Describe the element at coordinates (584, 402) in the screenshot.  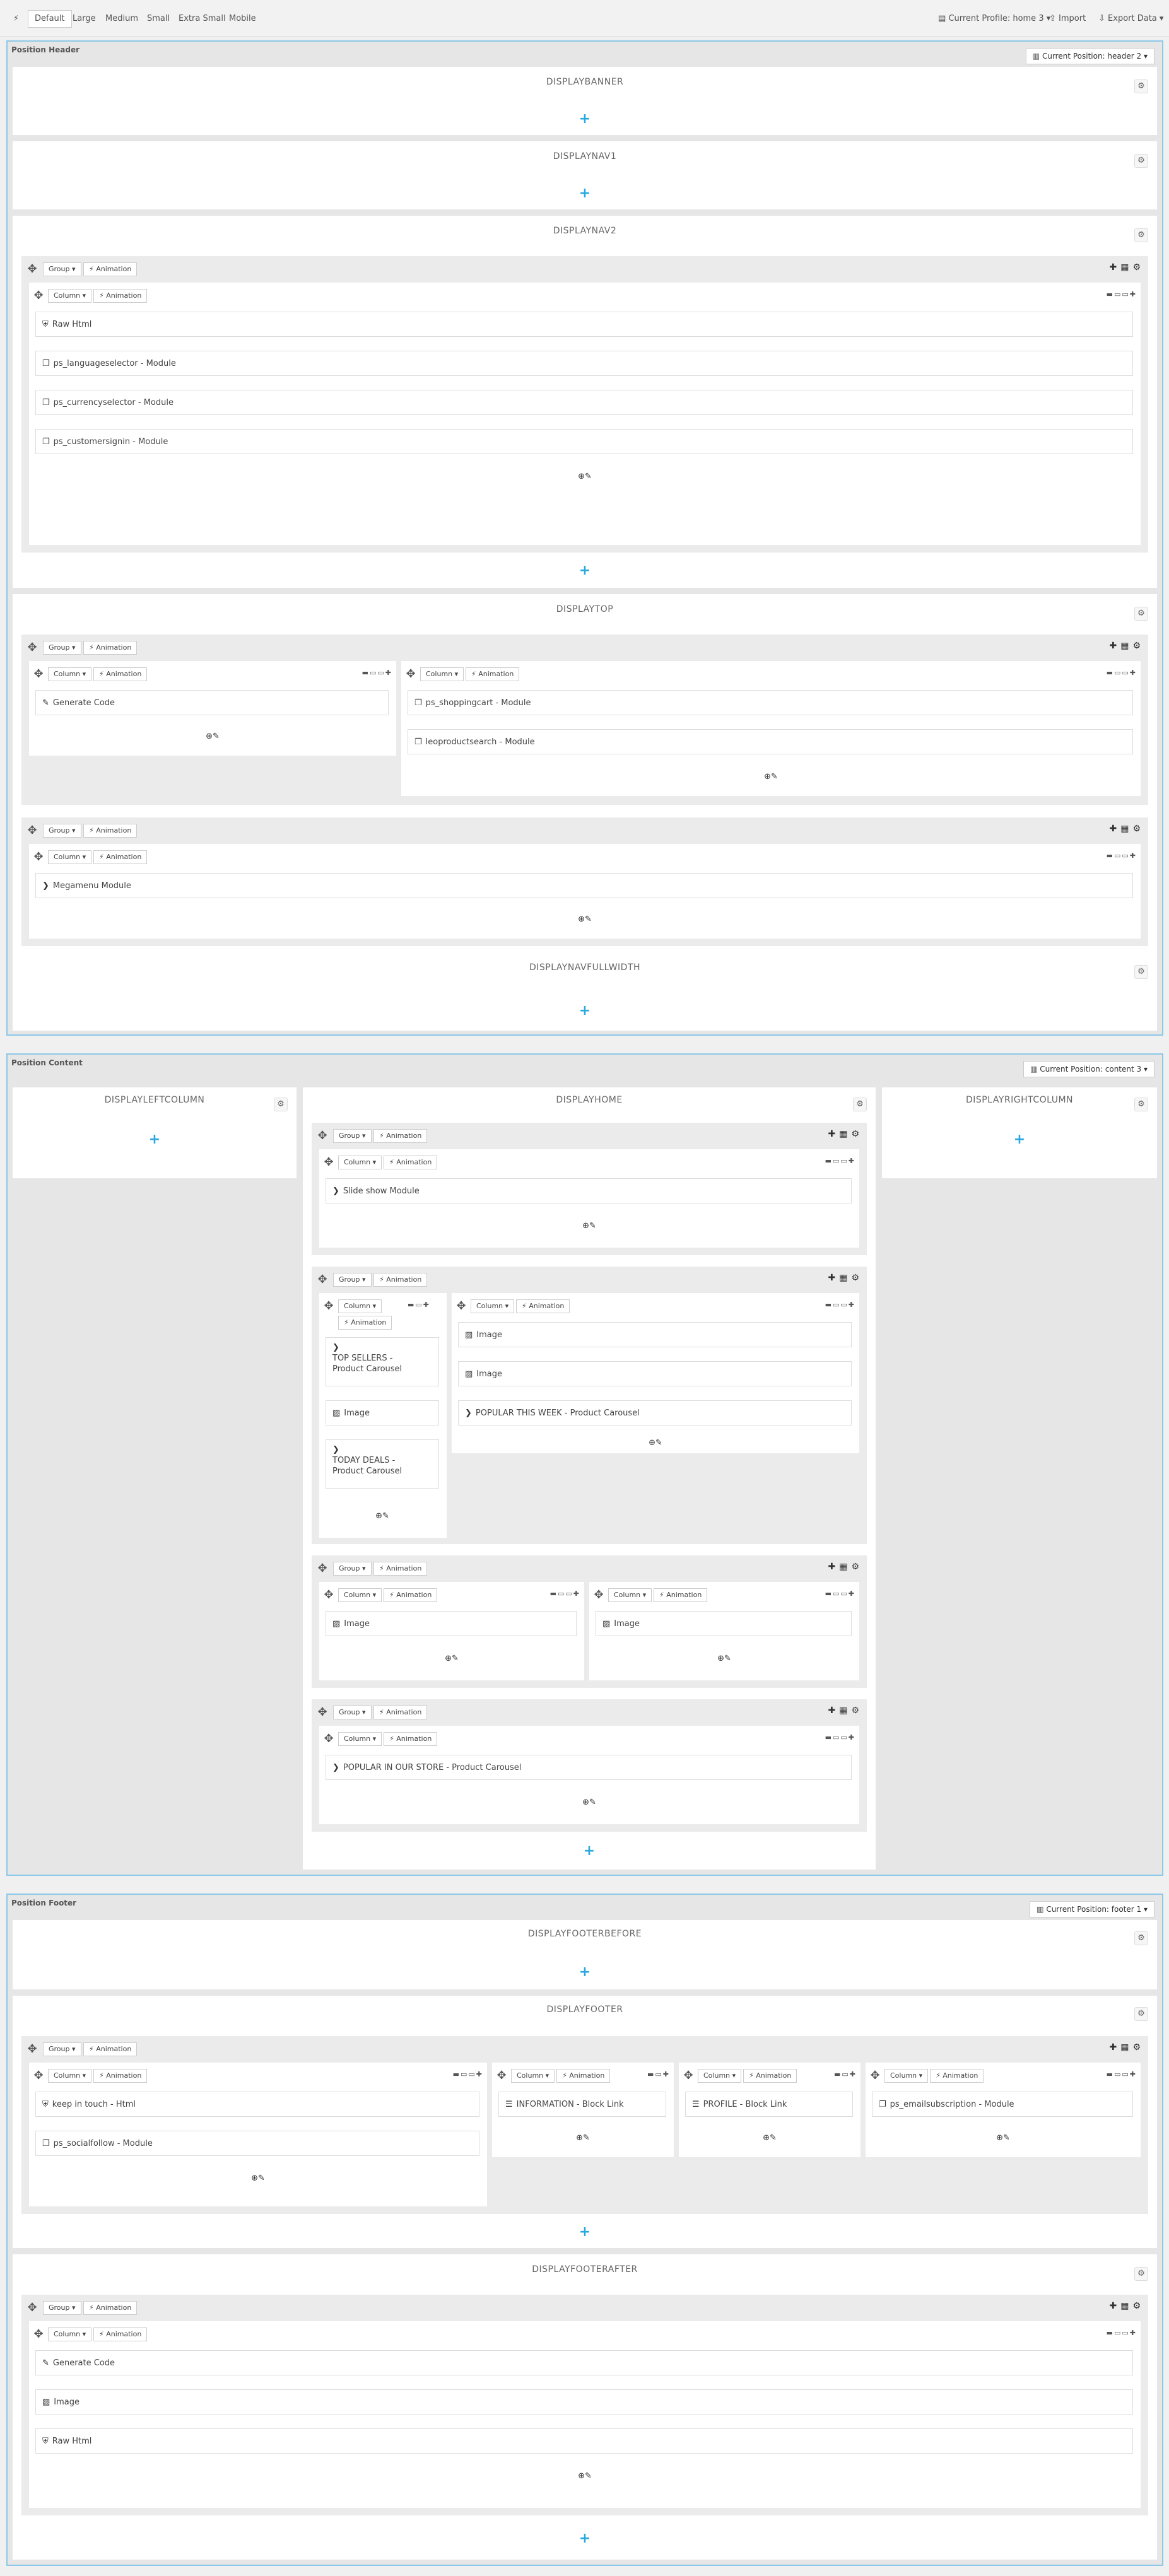
I see `widget-item: ❐ ps_currencyselector - Module` at that location.